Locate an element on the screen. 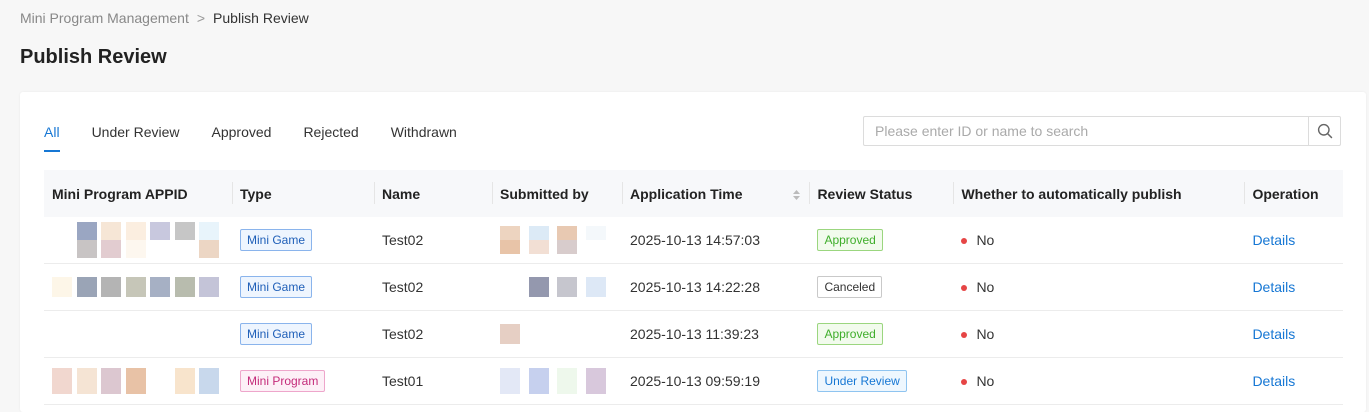 The height and width of the screenshot is (412, 1369). type-cell: Mini Program is located at coordinates (303, 381).